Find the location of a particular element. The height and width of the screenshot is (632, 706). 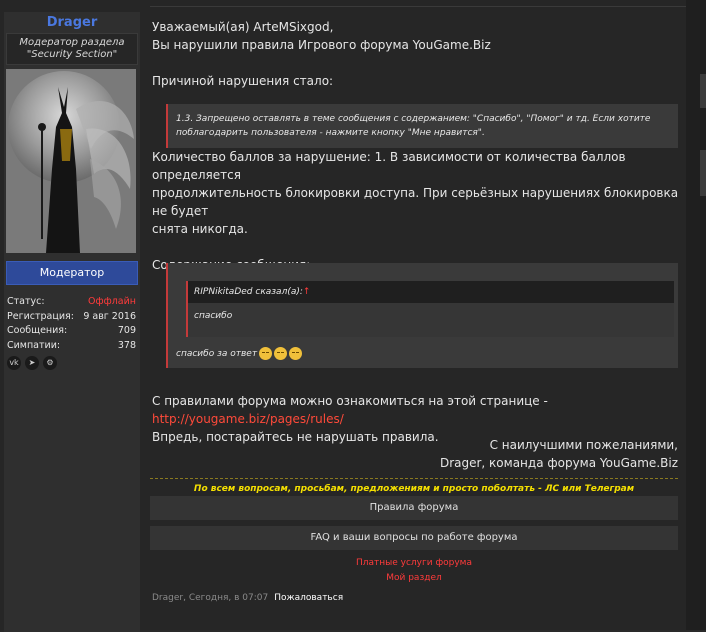

post-meta: Drager, Сегодня, в 07:07 is located at coordinates (210, 598).